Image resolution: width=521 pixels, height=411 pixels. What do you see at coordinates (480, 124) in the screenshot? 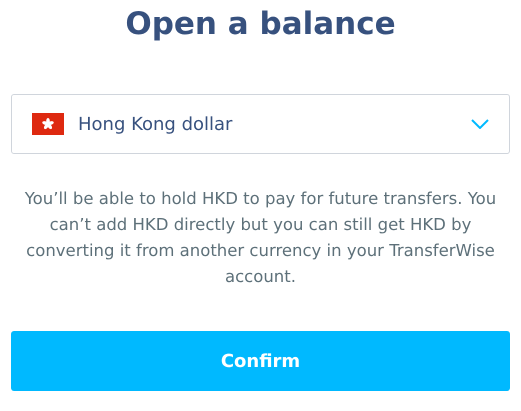
I see `chevron-down-icon` at bounding box center [480, 124].